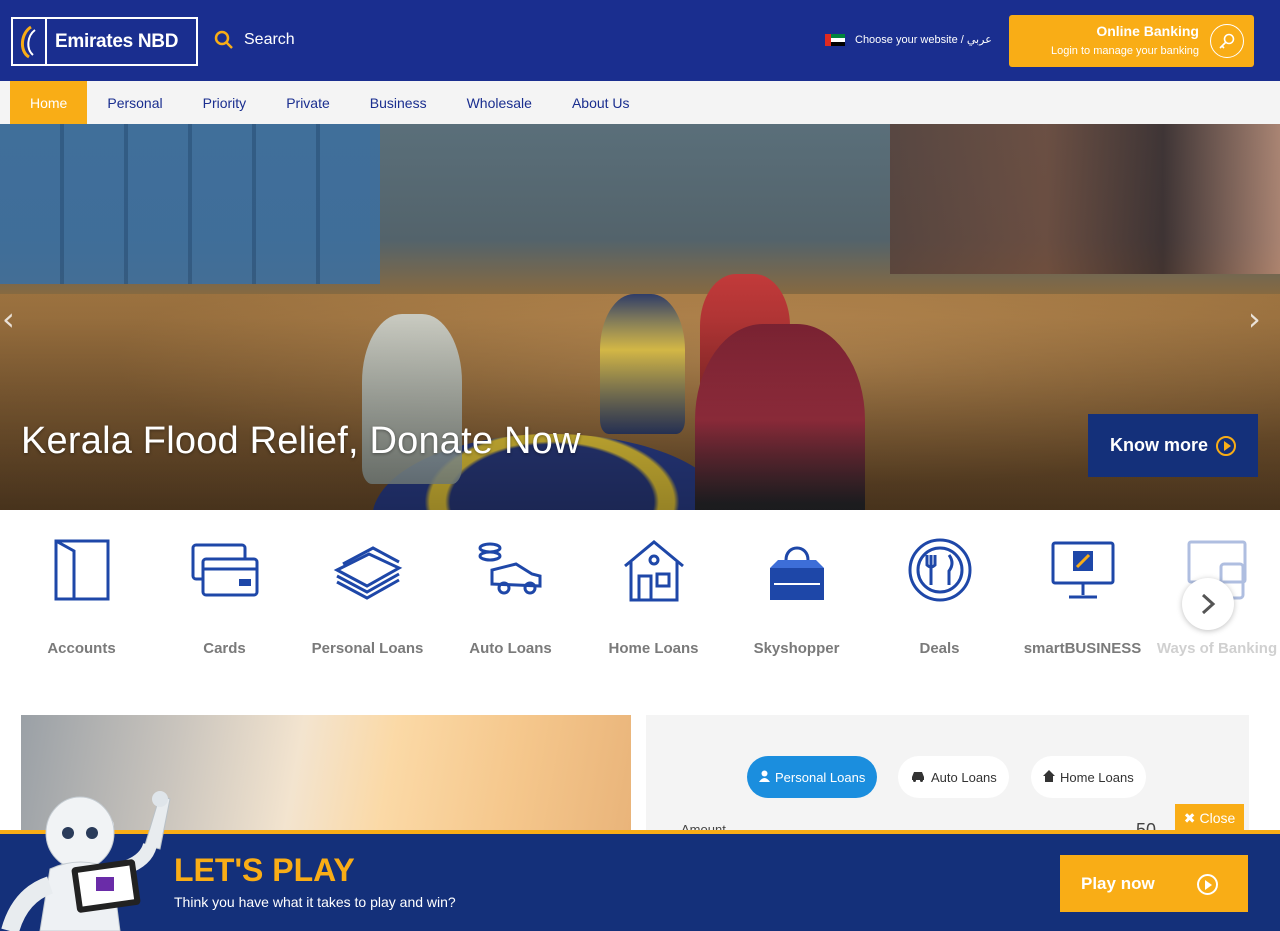 This screenshot has width=1280, height=931. I want to click on uae-flag-icon, so click(835, 39).